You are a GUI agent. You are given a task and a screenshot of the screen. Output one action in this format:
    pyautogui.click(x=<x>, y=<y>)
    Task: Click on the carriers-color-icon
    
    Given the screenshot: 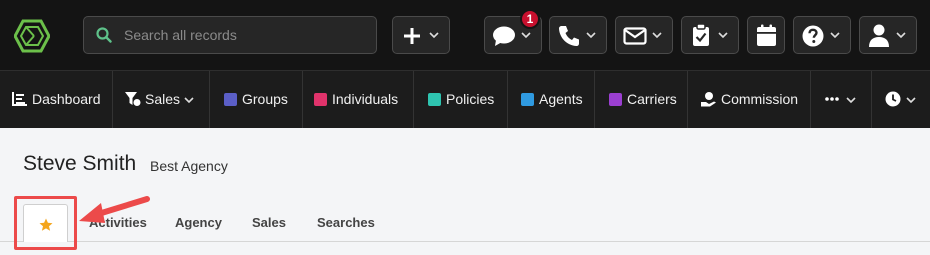 What is the action you would take?
    pyautogui.click(x=615, y=99)
    